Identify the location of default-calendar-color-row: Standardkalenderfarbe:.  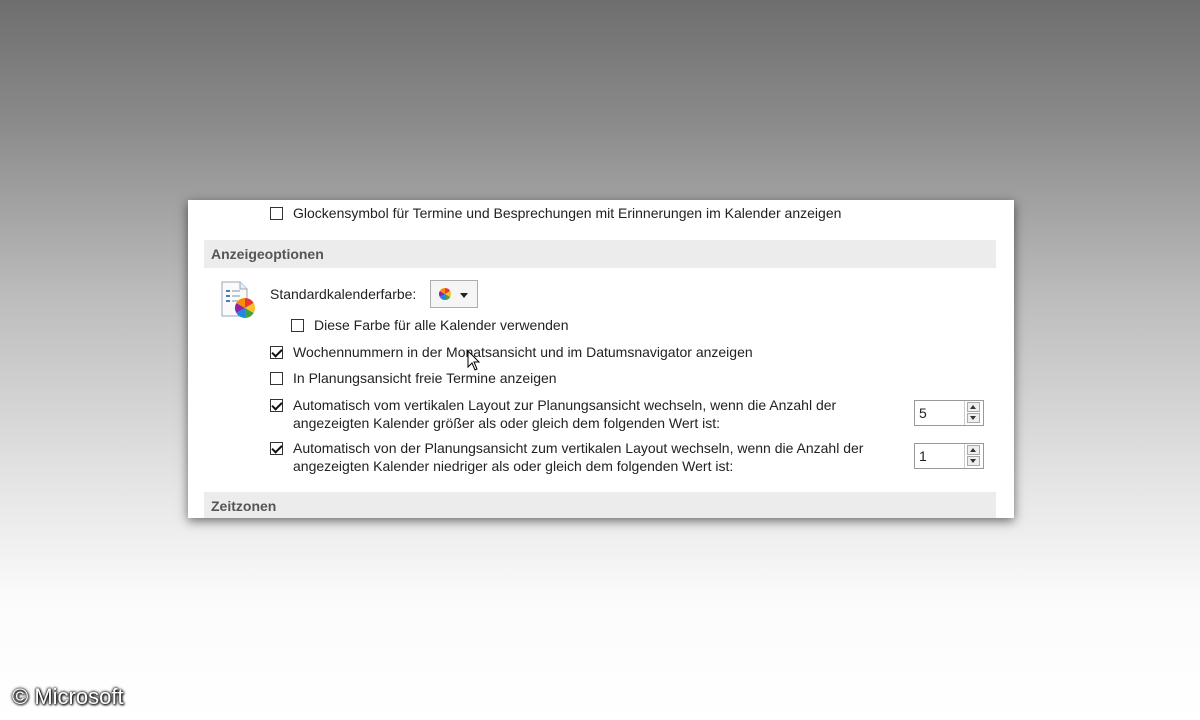
(343, 294).